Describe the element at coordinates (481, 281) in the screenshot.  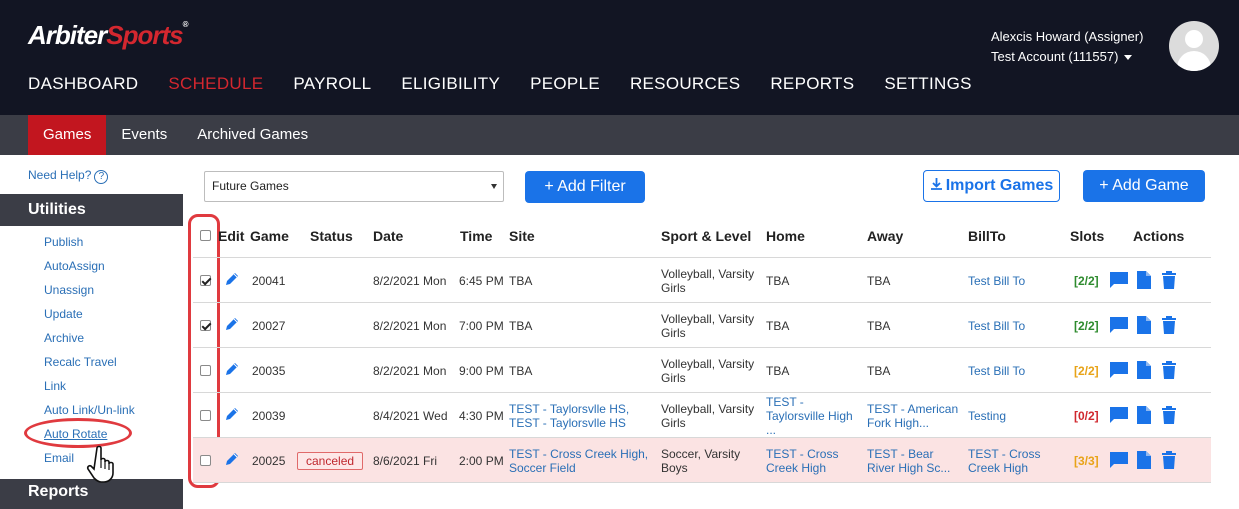
I see `game-time: 6:45 PM` at that location.